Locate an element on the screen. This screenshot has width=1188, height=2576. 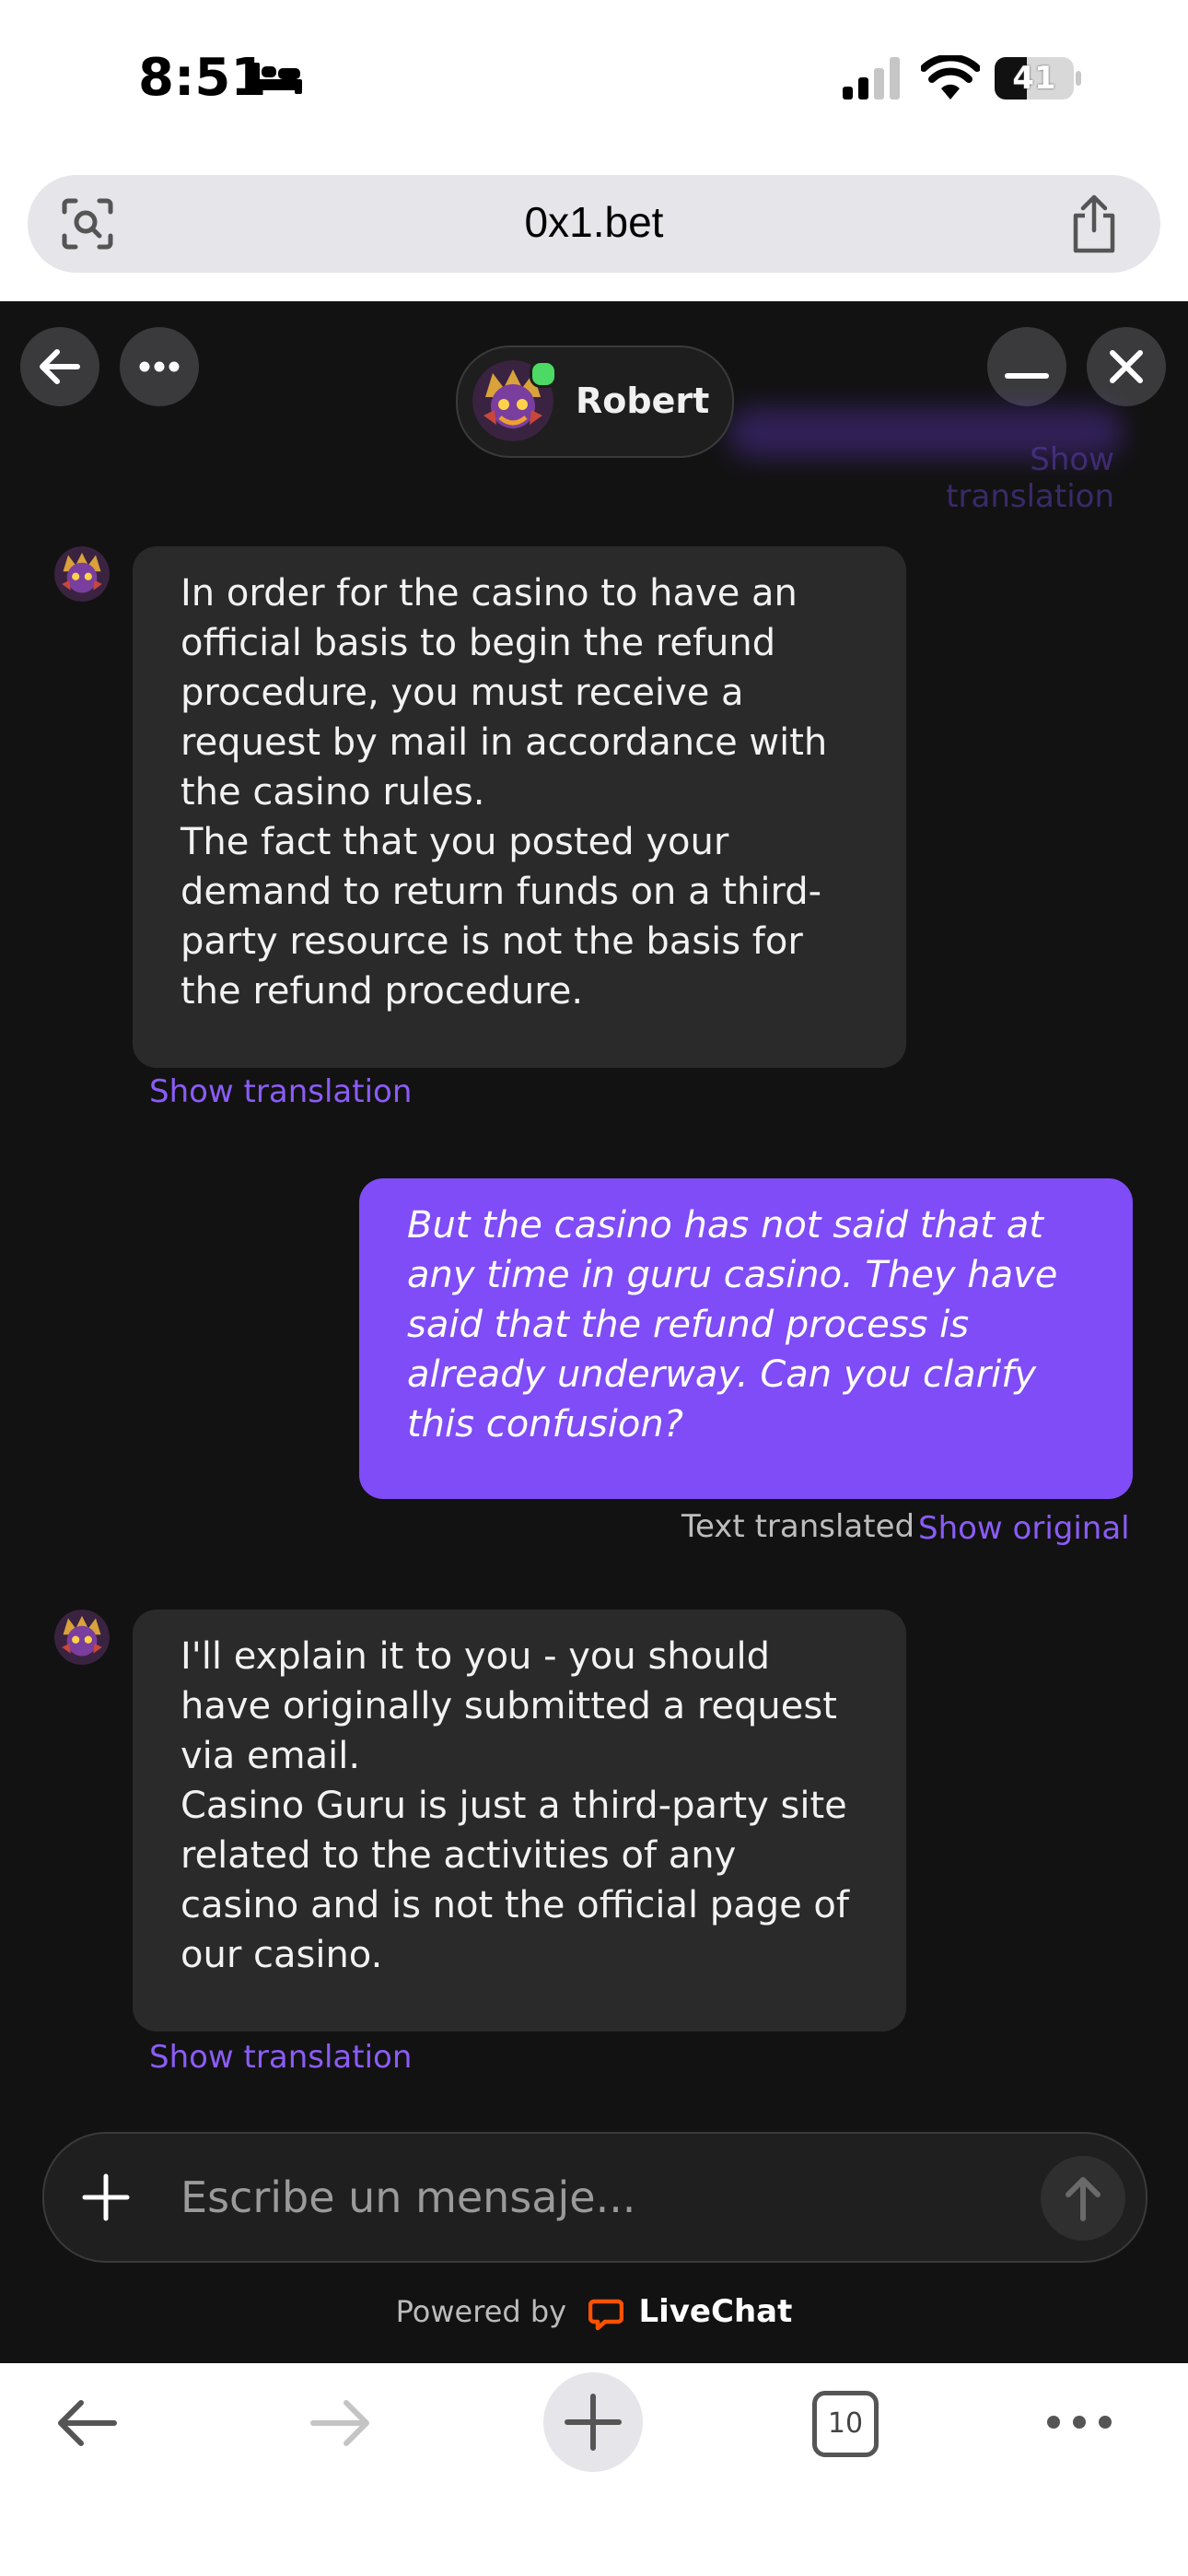
arrow-up-icon is located at coordinates (1083, 2199).